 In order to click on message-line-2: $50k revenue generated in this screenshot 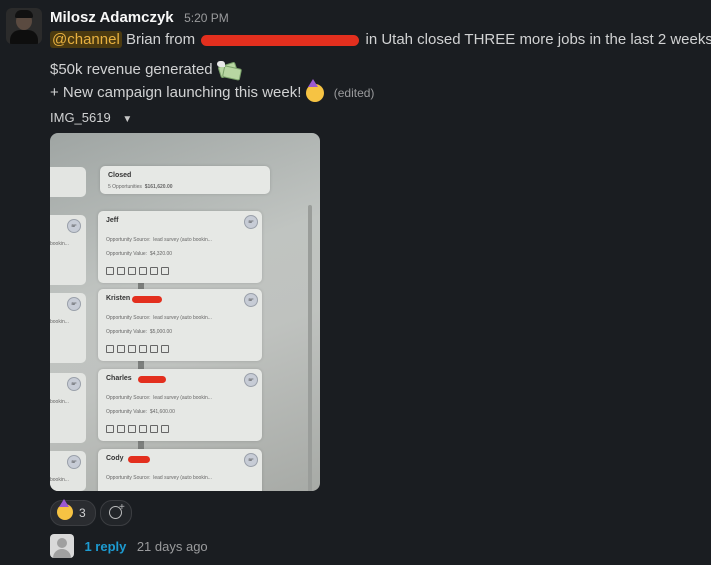, I will do `click(146, 71)`.